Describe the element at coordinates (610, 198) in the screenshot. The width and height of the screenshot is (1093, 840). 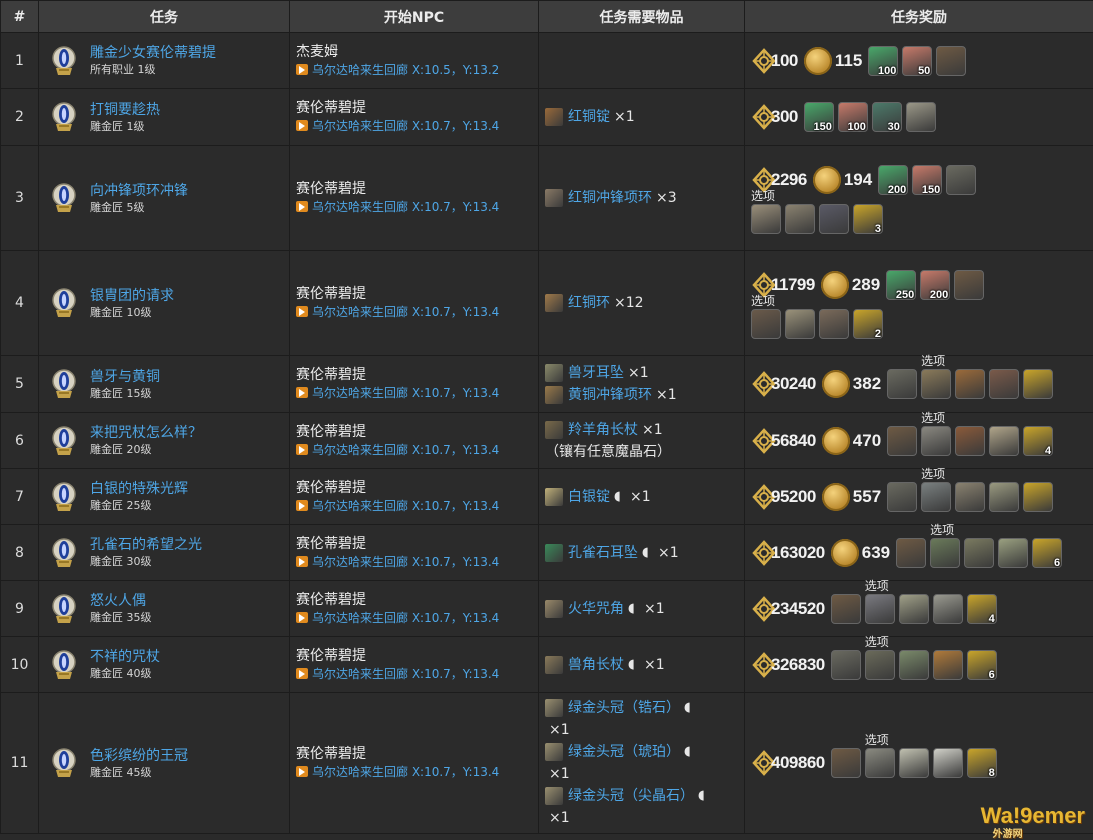
I see `item-name-link: 红铜冲锋项环` at that location.